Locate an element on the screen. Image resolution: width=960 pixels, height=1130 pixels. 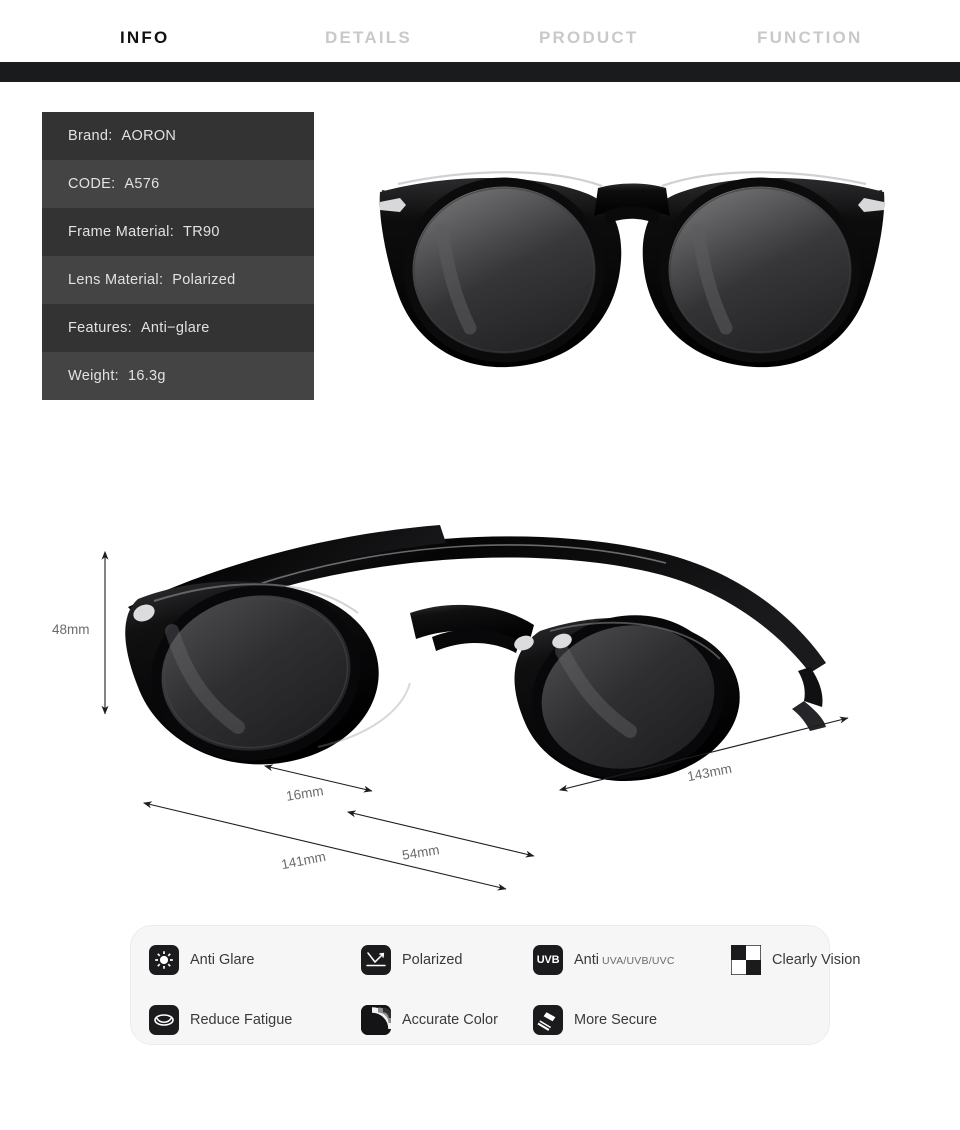
spec-row: Lens Material: Polarized is located at coordinates (178, 280).